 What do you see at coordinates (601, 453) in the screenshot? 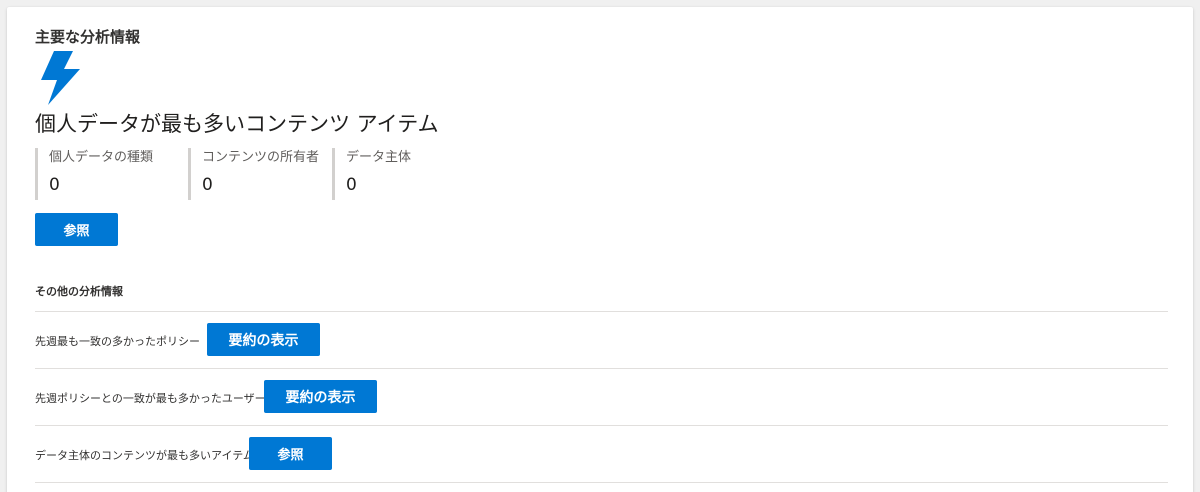
I see `insight-row-data-subject-content: データ主体のコンテンツが最も多いアイテム 参照` at bounding box center [601, 453].